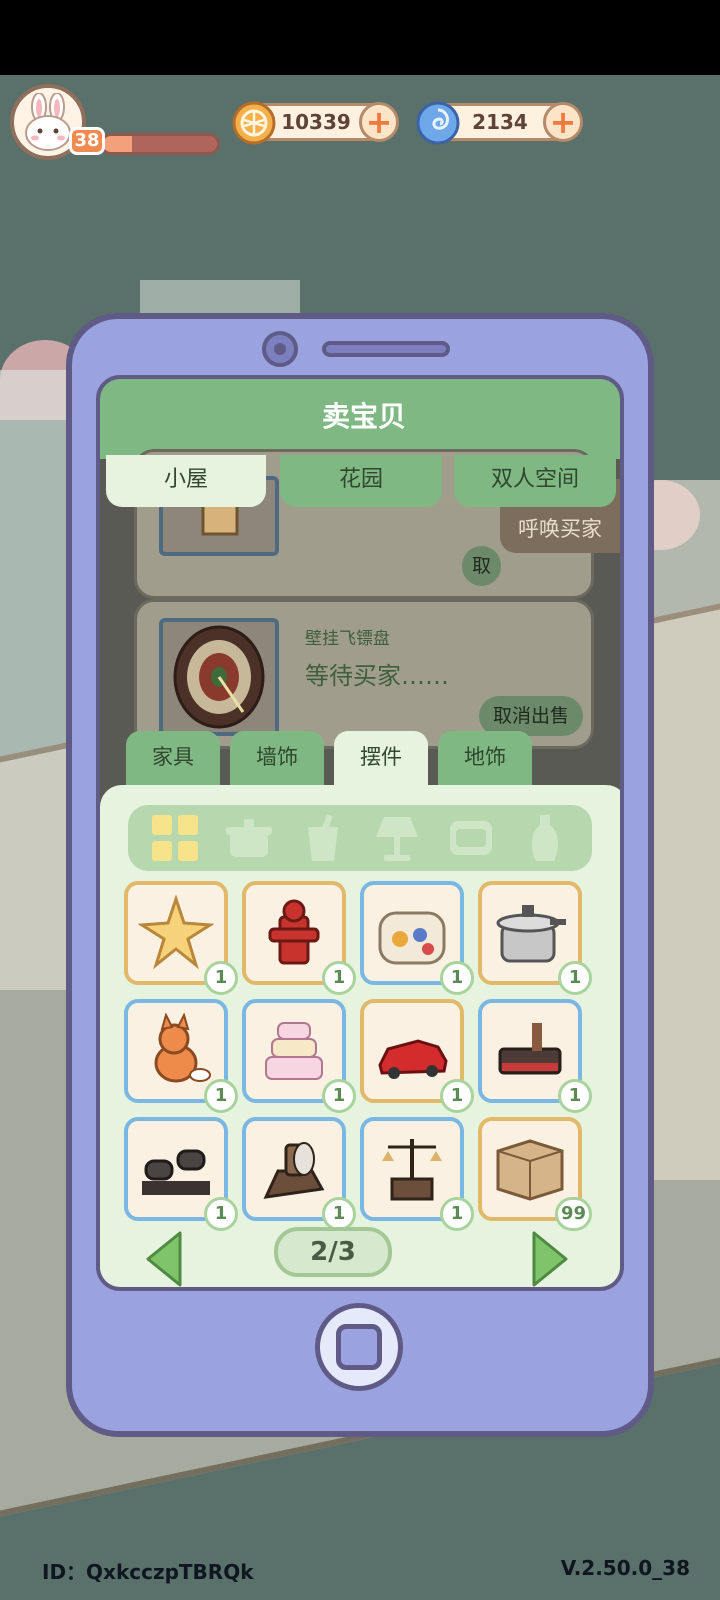 The width and height of the screenshot is (720, 1600). Describe the element at coordinates (48, 122) in the screenshot. I see `bunny-avatar-icon` at that location.